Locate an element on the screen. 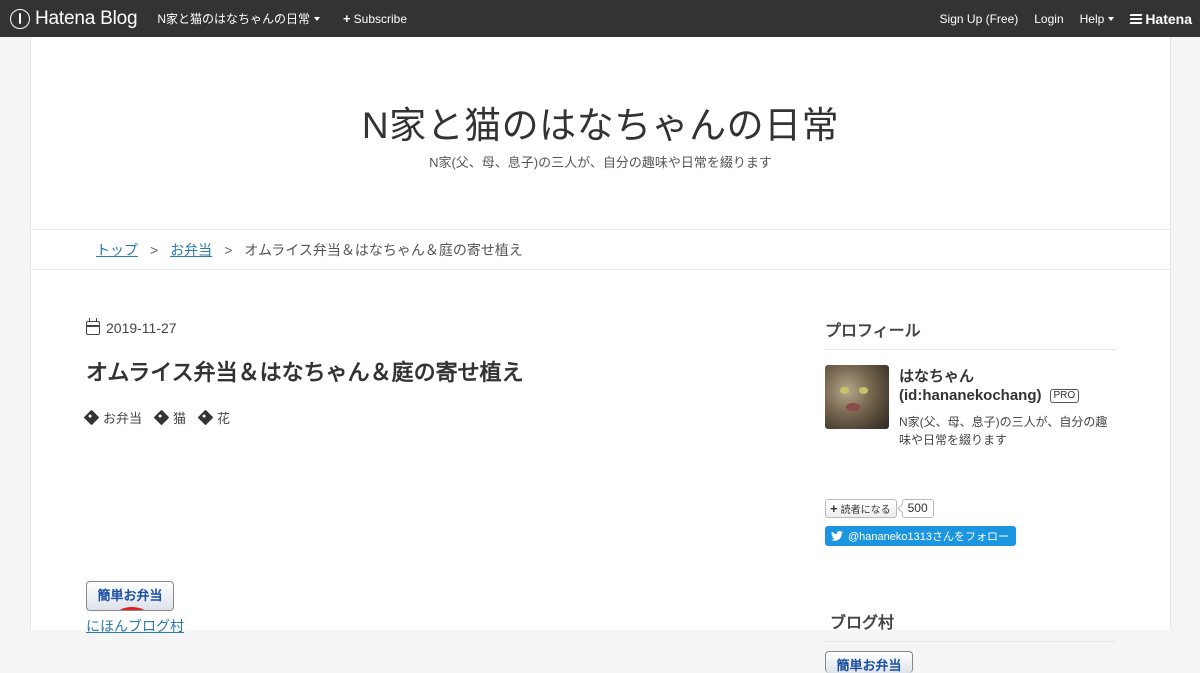 This screenshot has height=673, width=1200. twitter-follow-label: @hananeko1313さんをフォロー is located at coordinates (928, 537).